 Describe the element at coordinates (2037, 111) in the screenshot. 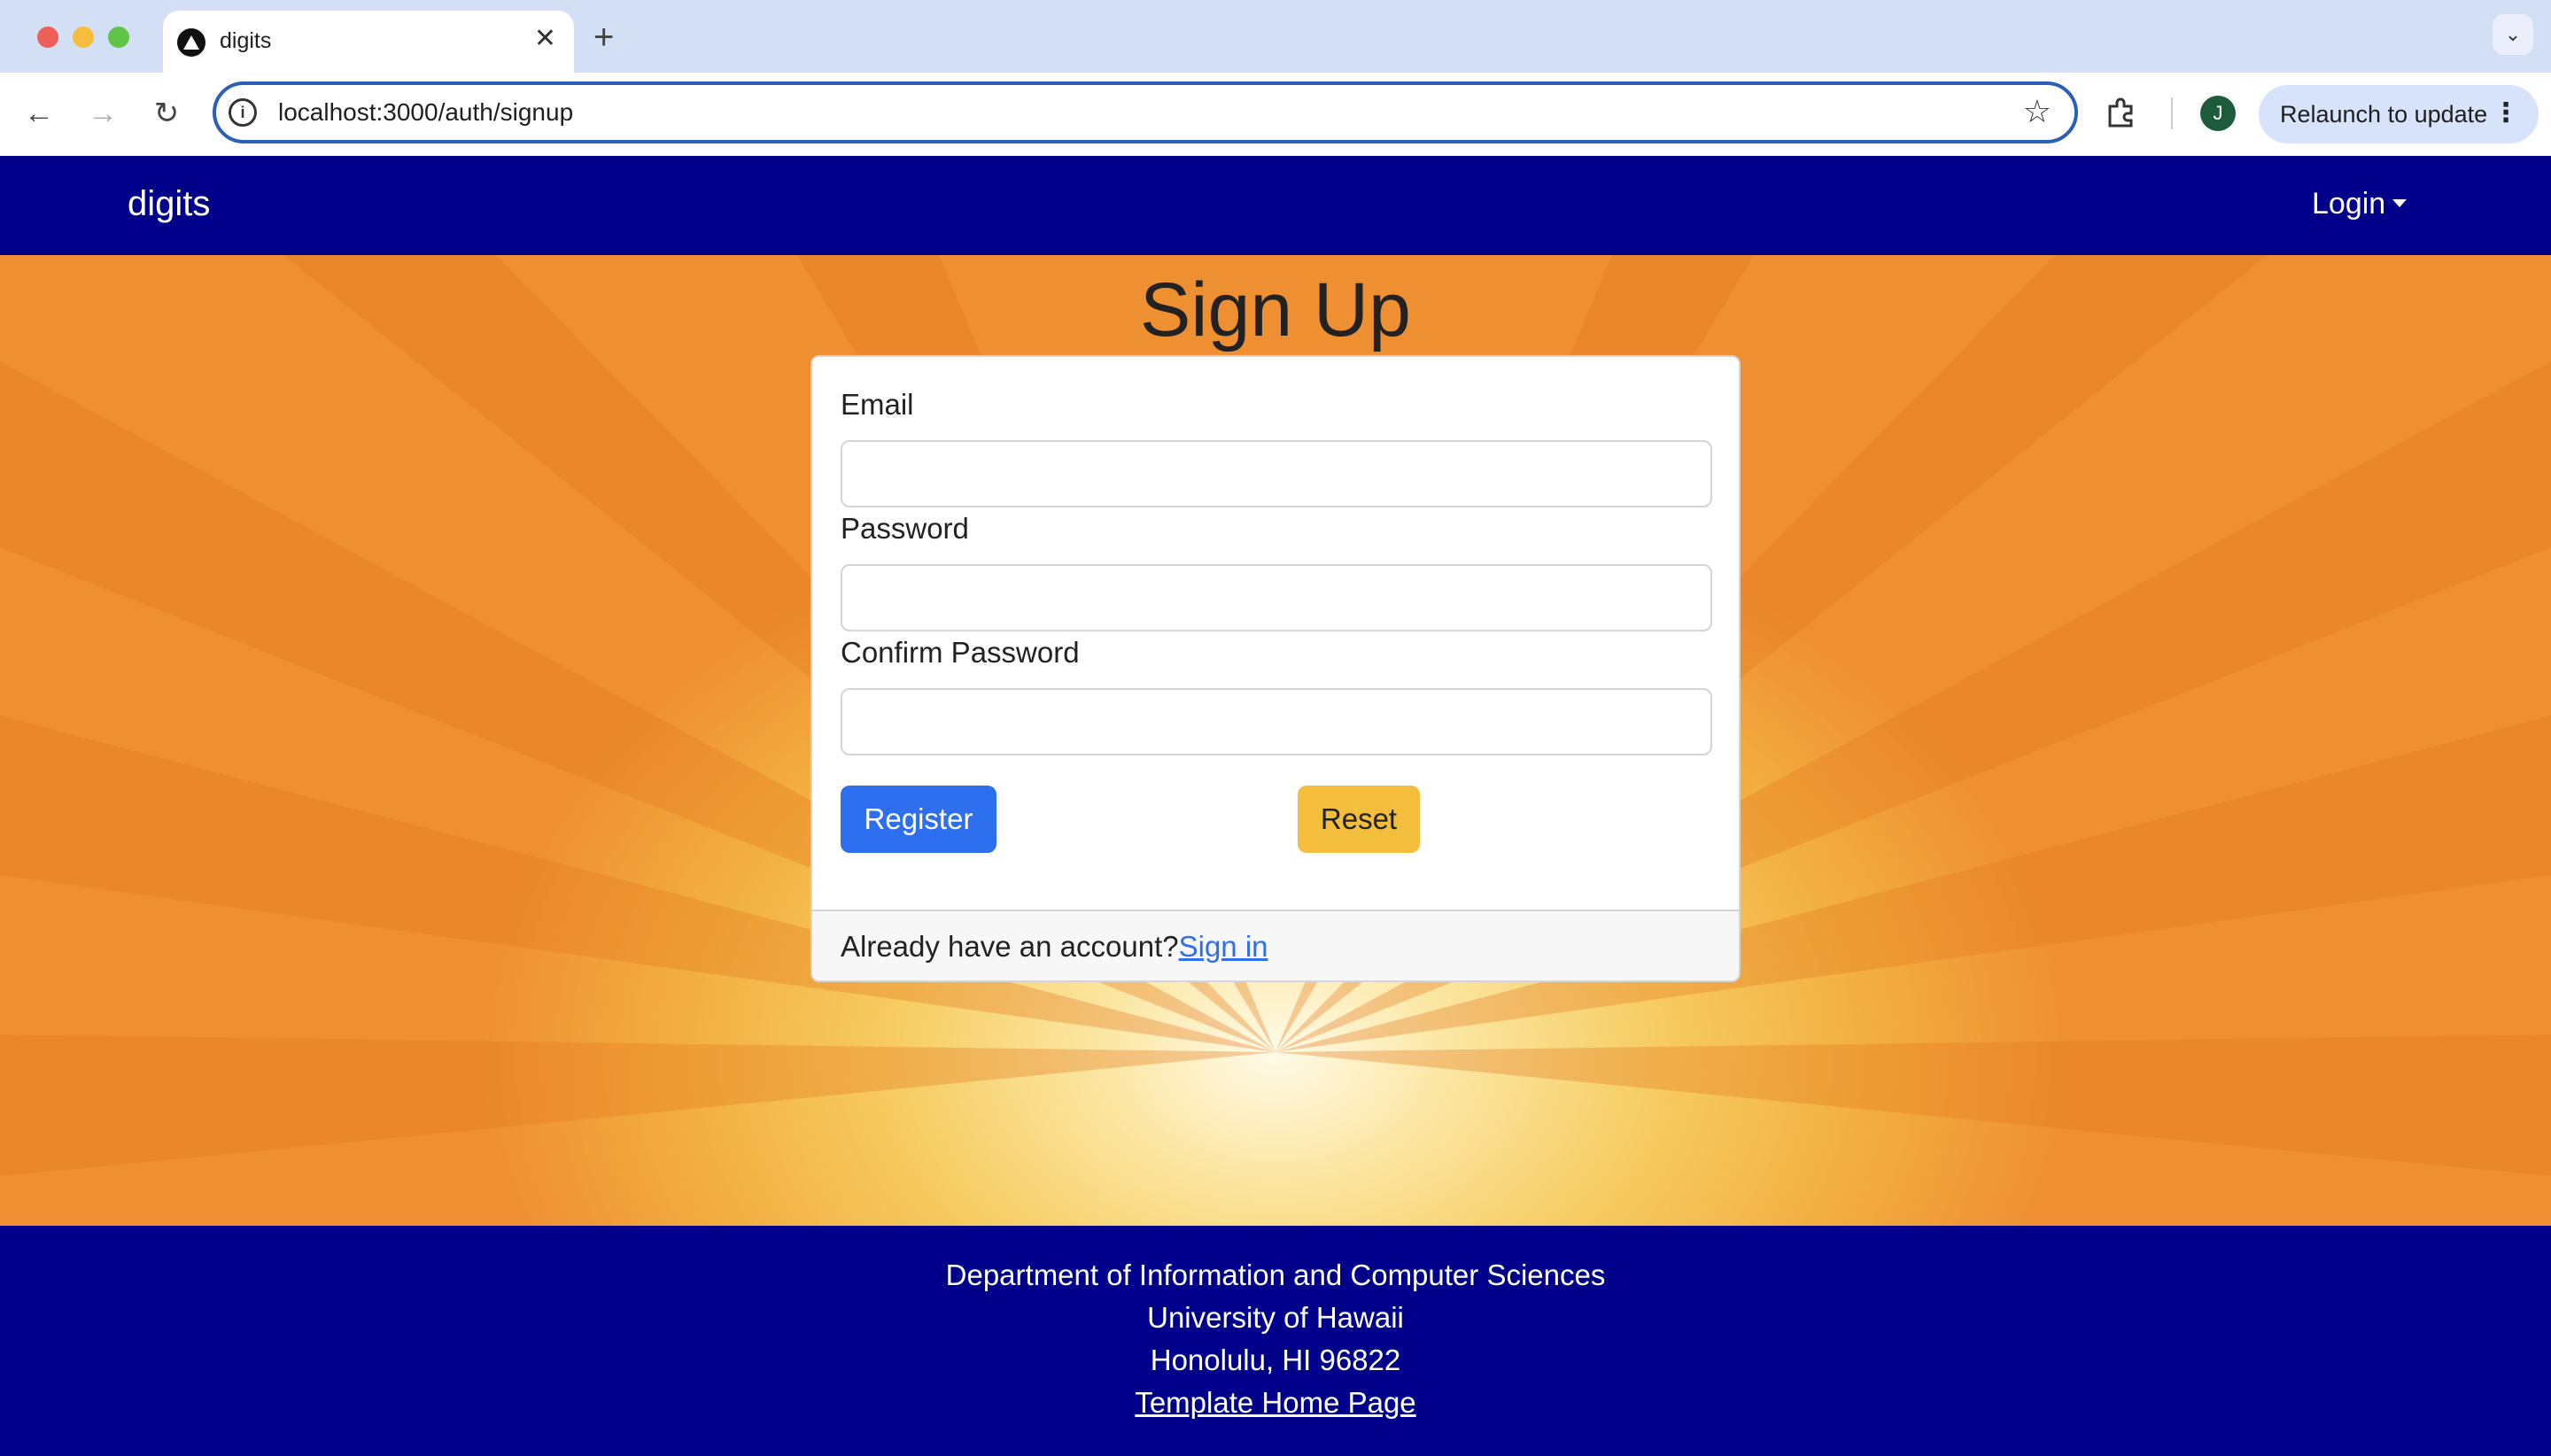

I see `star-icon: ☆` at that location.